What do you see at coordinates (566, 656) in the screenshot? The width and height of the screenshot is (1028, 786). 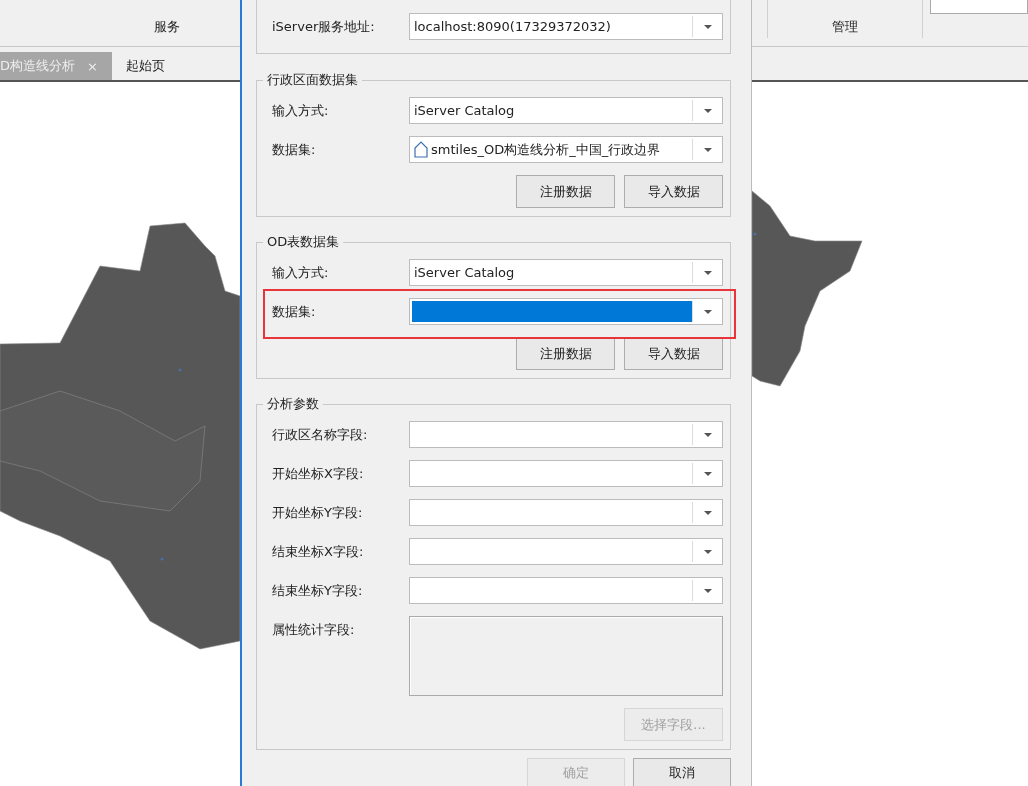 I see `list-box` at bounding box center [566, 656].